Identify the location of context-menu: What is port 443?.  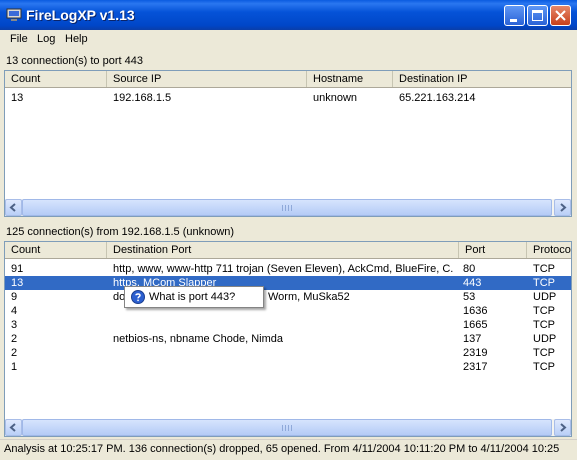
(194, 297).